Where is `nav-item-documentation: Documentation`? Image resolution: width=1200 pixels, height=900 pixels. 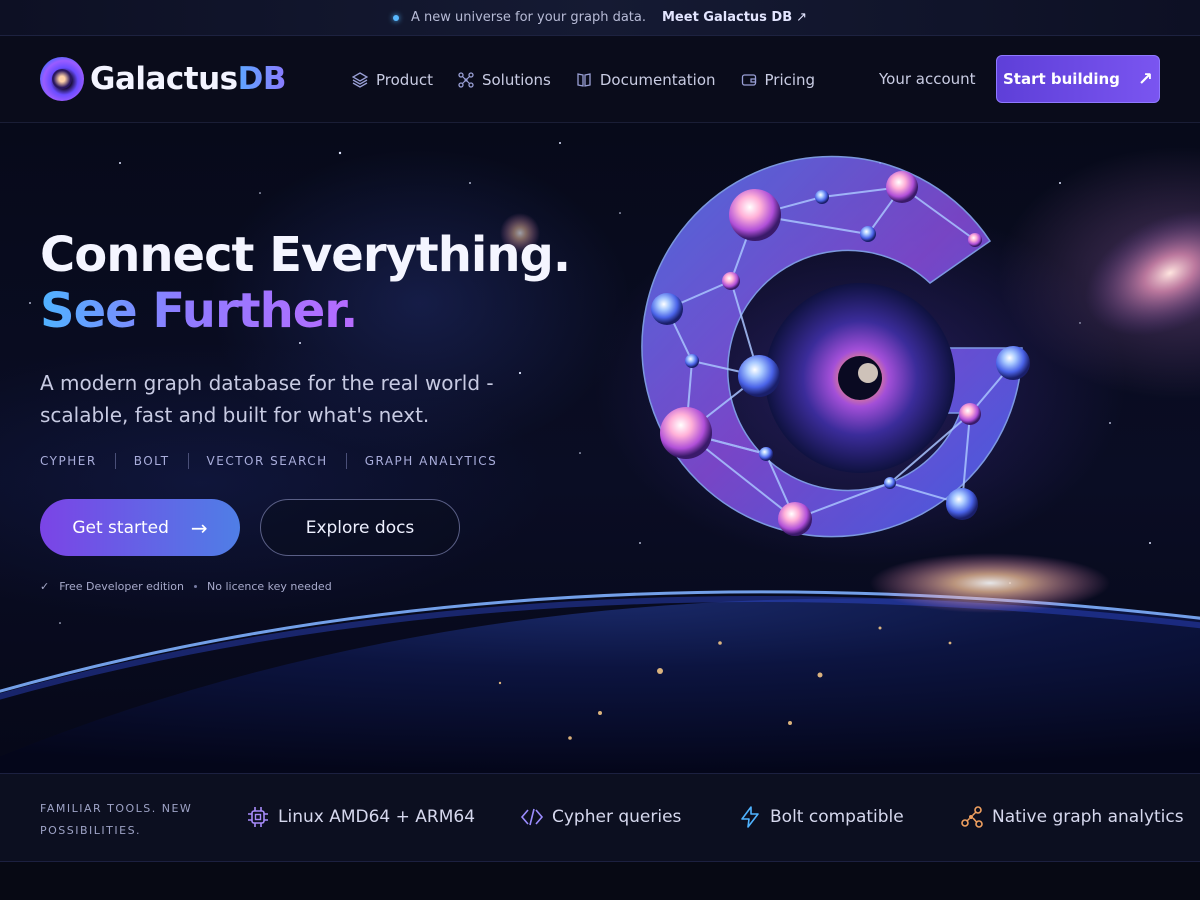
nav-item-documentation: Documentation is located at coordinates (646, 80).